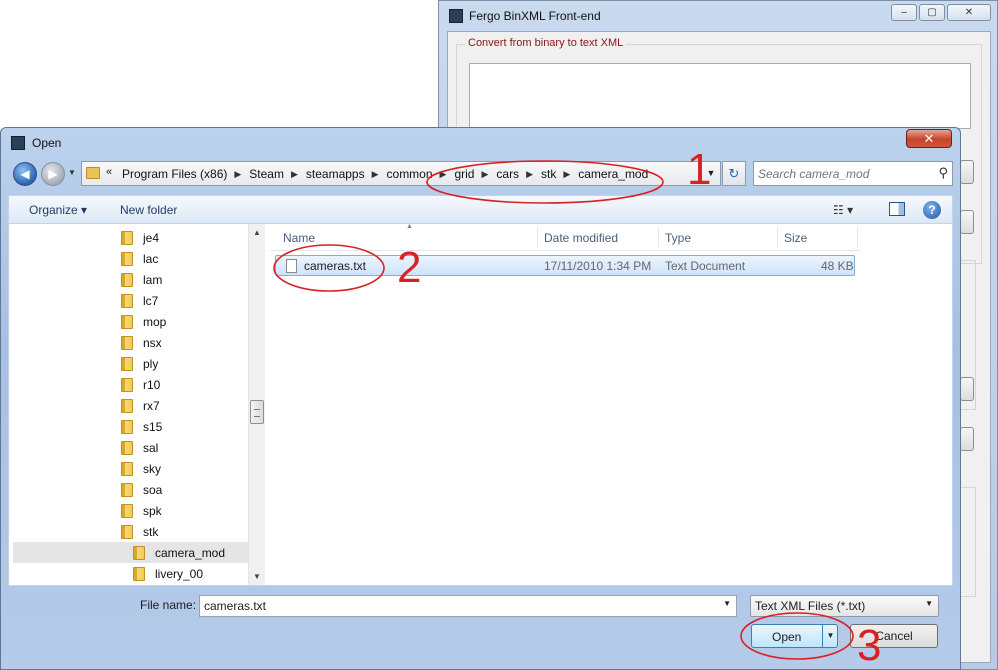  I want to click on tree-item: sky, so click(141, 468).